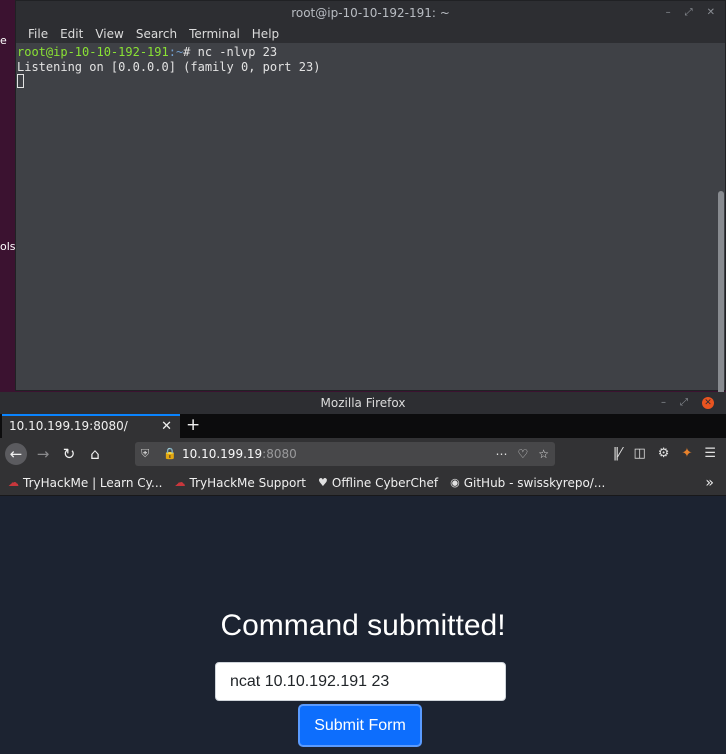 This screenshot has height=754, width=726. I want to click on bookmark-label: TryHackMe Support, so click(248, 482).